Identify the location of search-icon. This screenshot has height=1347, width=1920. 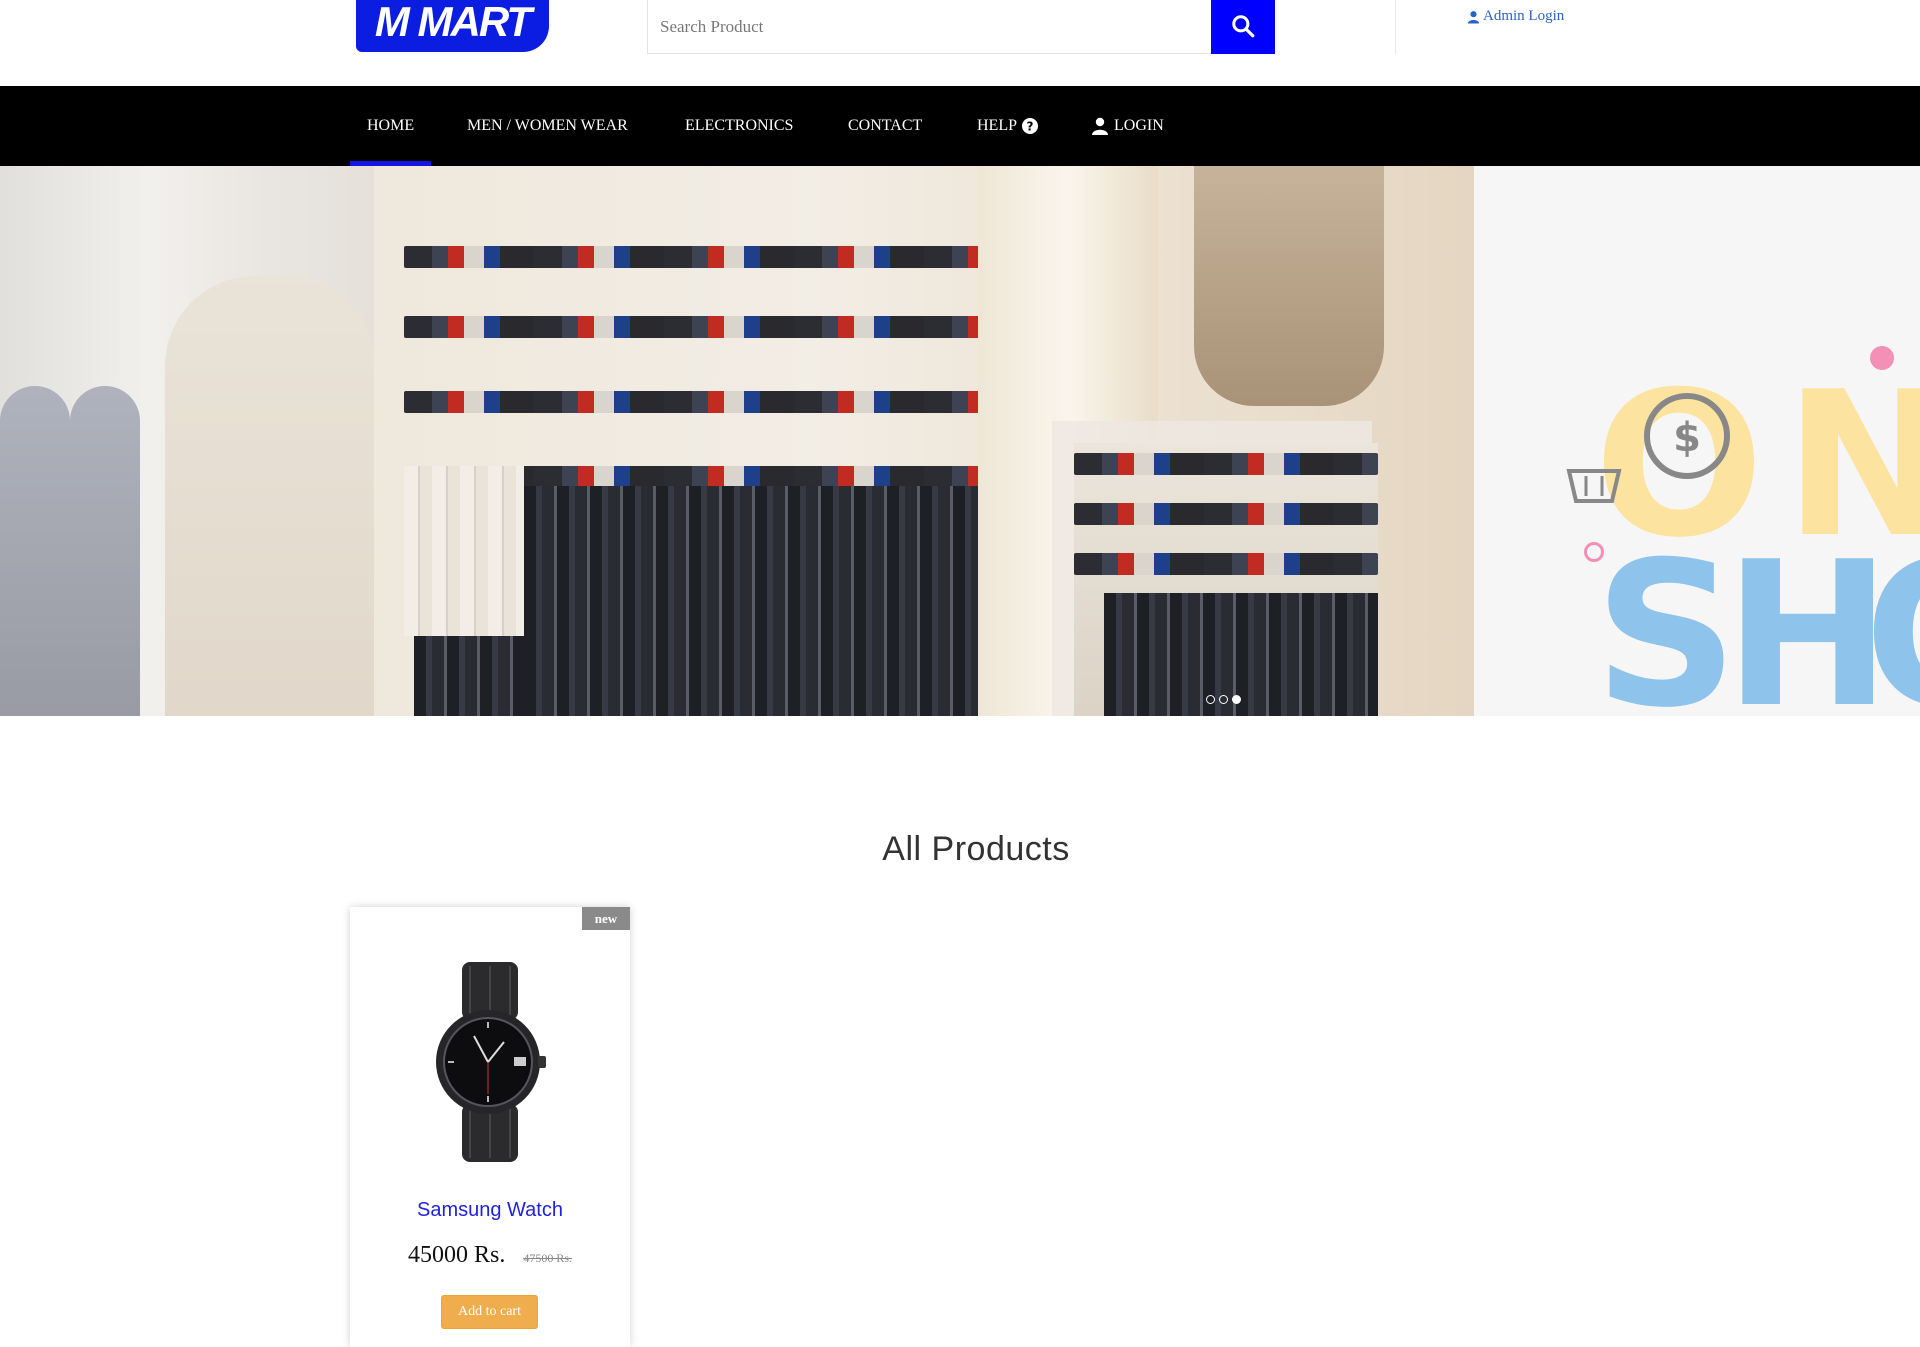
(1243, 25).